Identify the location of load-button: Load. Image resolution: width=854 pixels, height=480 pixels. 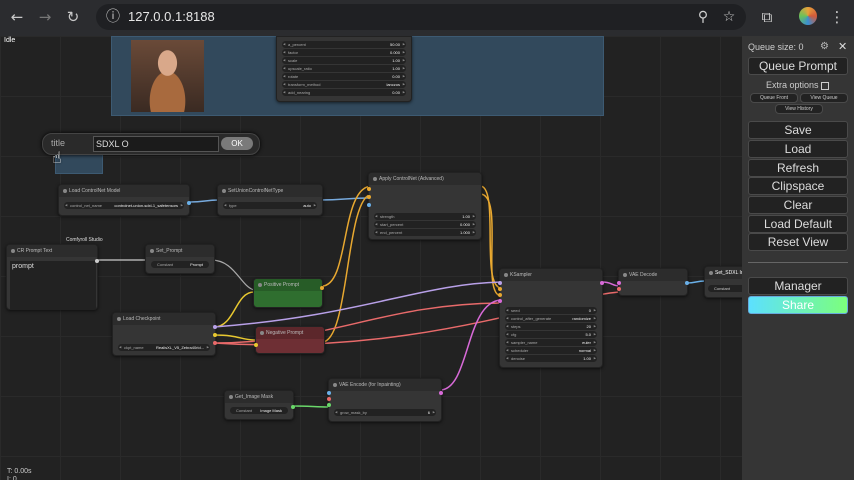
(798, 149).